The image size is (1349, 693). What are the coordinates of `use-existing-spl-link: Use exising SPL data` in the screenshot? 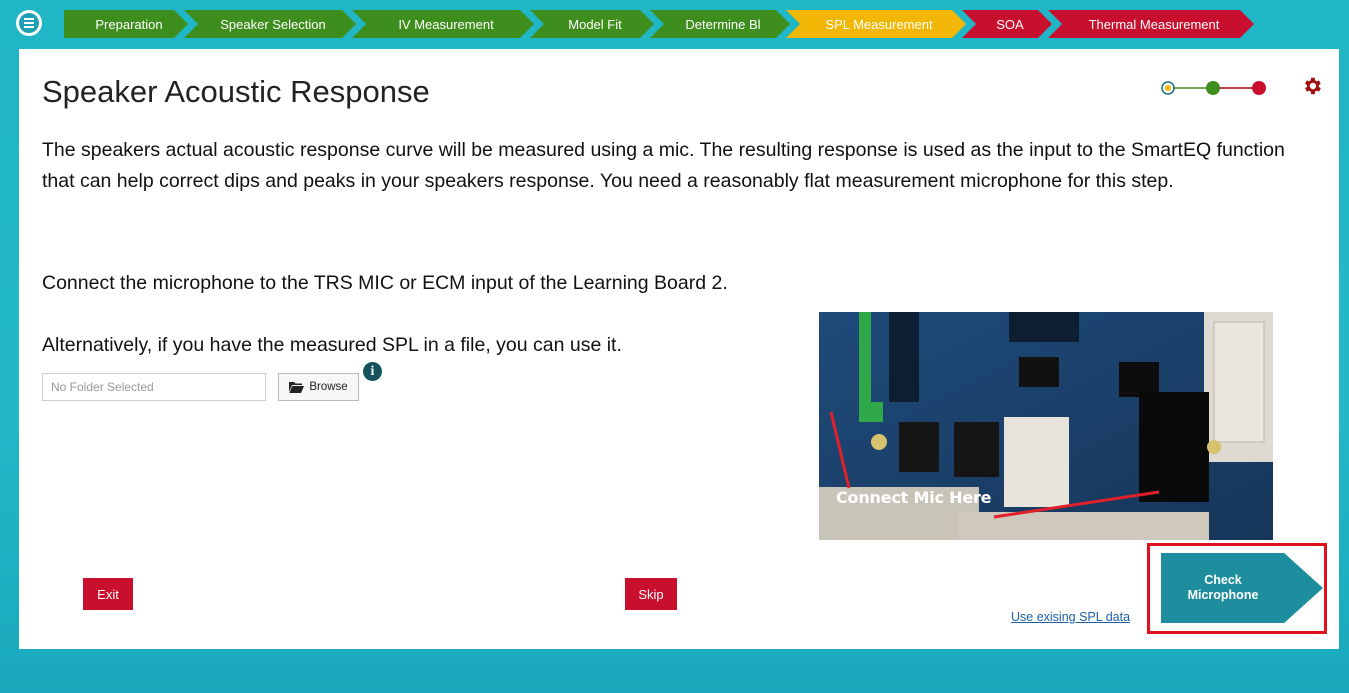 It's located at (1070, 617).